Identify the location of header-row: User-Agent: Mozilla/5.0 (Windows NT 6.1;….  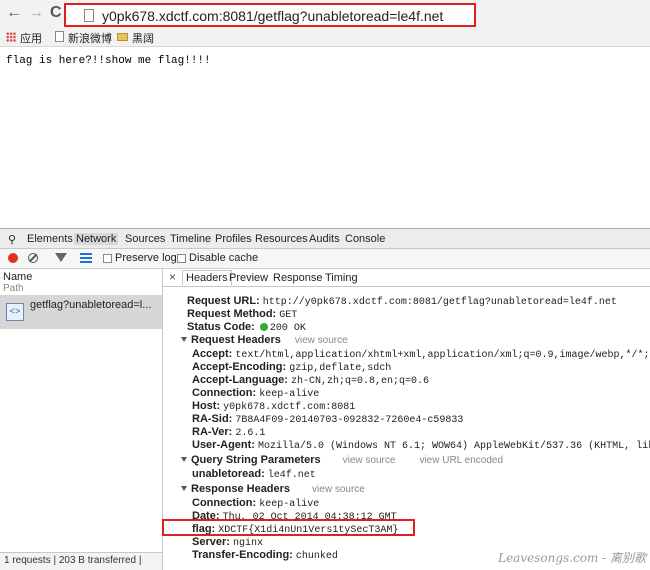
(421, 446).